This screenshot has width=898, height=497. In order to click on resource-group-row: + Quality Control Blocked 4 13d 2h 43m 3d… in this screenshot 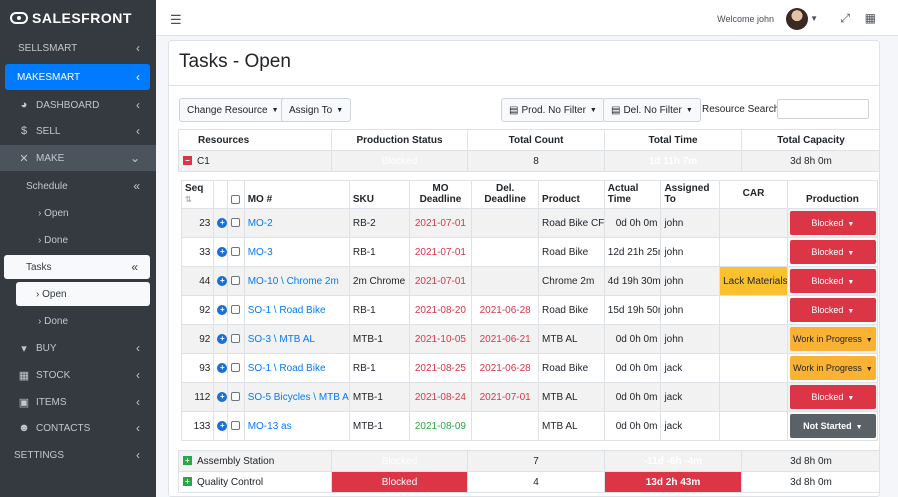, I will do `click(528, 482)`.